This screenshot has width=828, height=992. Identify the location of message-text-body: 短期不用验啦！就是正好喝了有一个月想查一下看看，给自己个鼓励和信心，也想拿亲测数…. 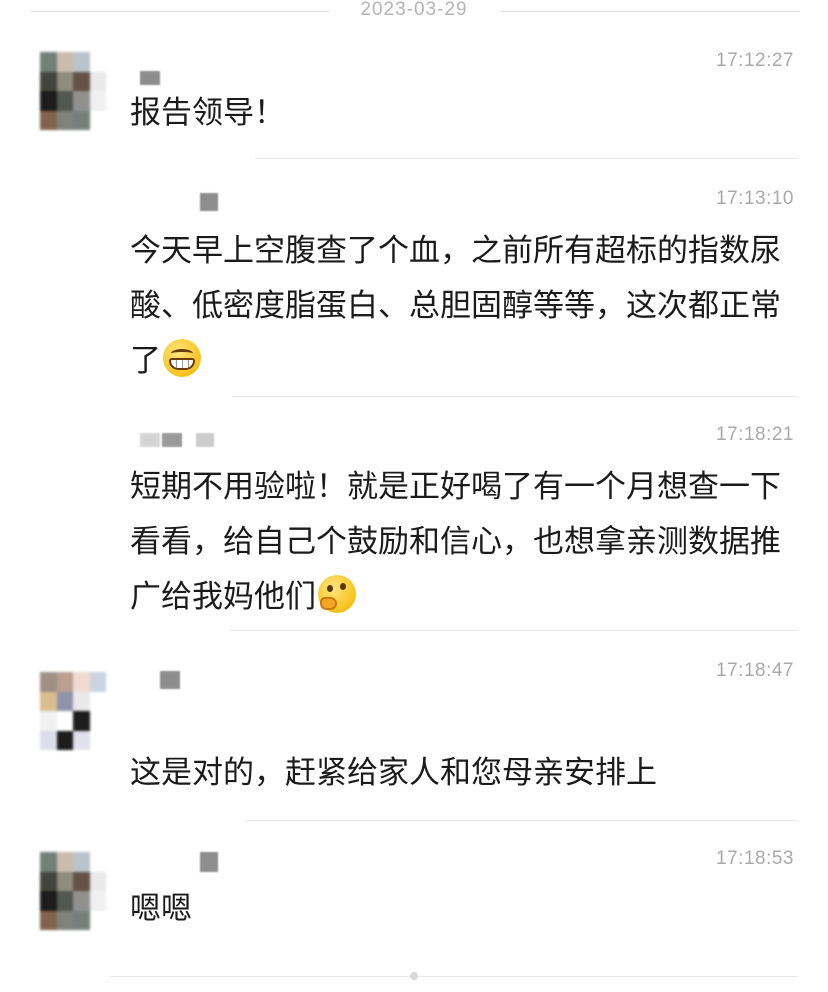
(455, 542).